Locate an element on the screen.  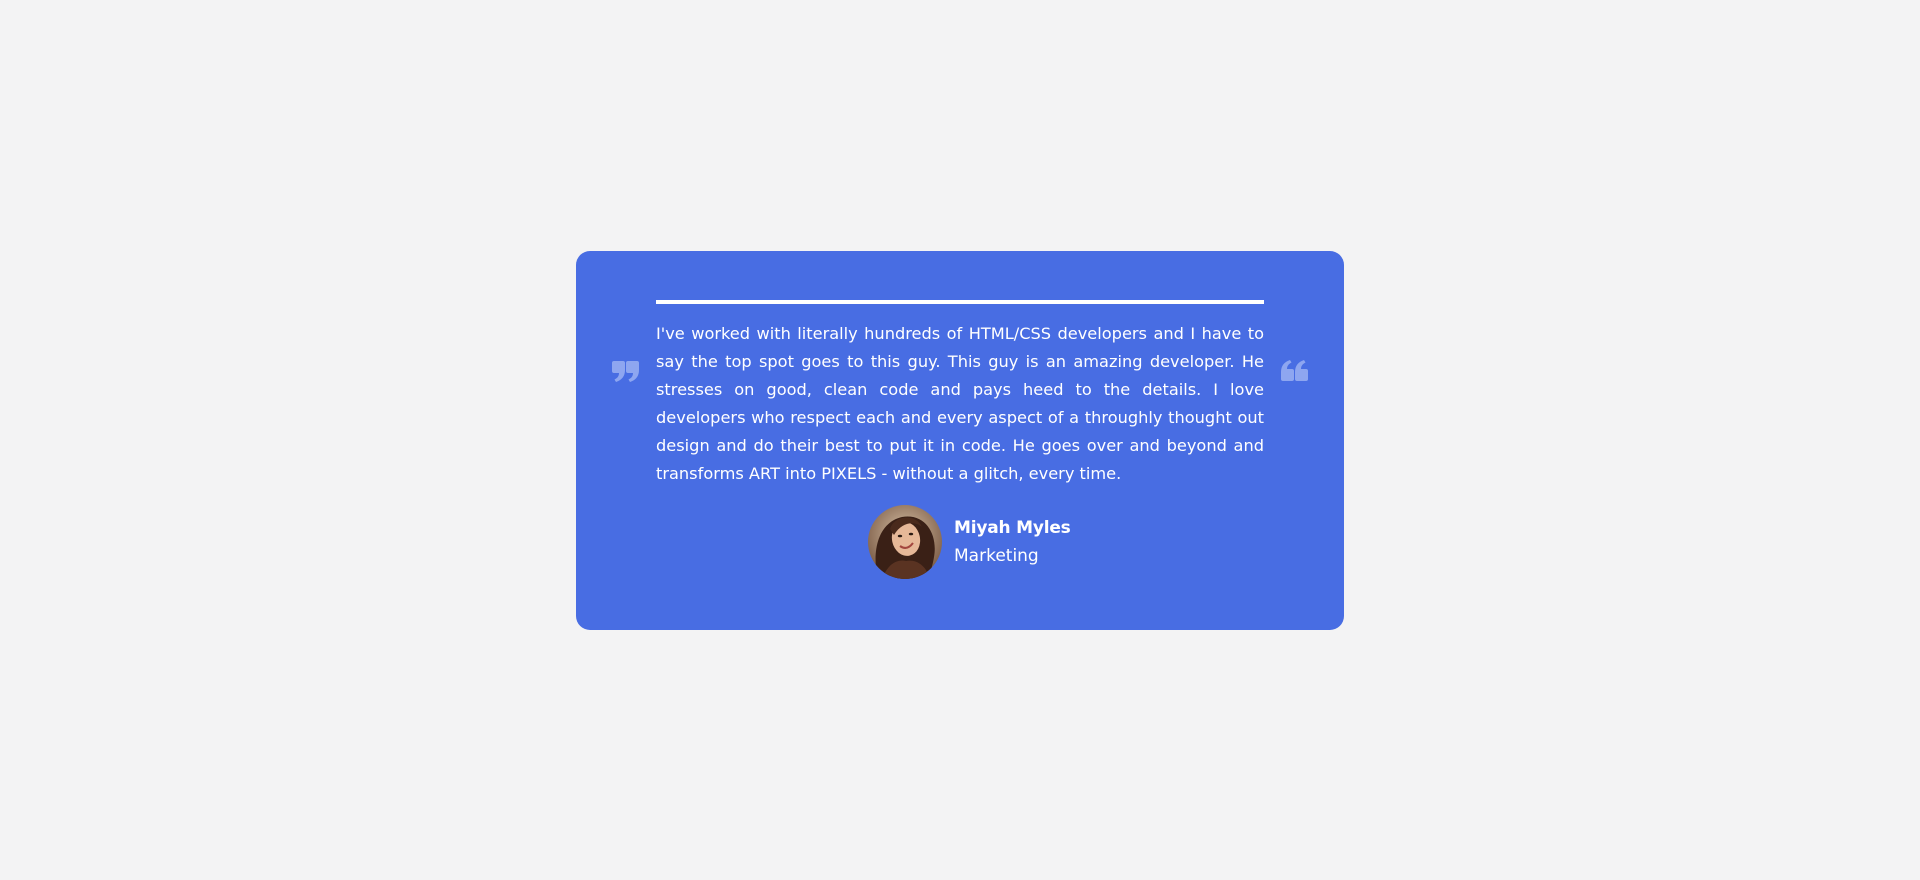
quote-right-icon is located at coordinates (1294, 371).